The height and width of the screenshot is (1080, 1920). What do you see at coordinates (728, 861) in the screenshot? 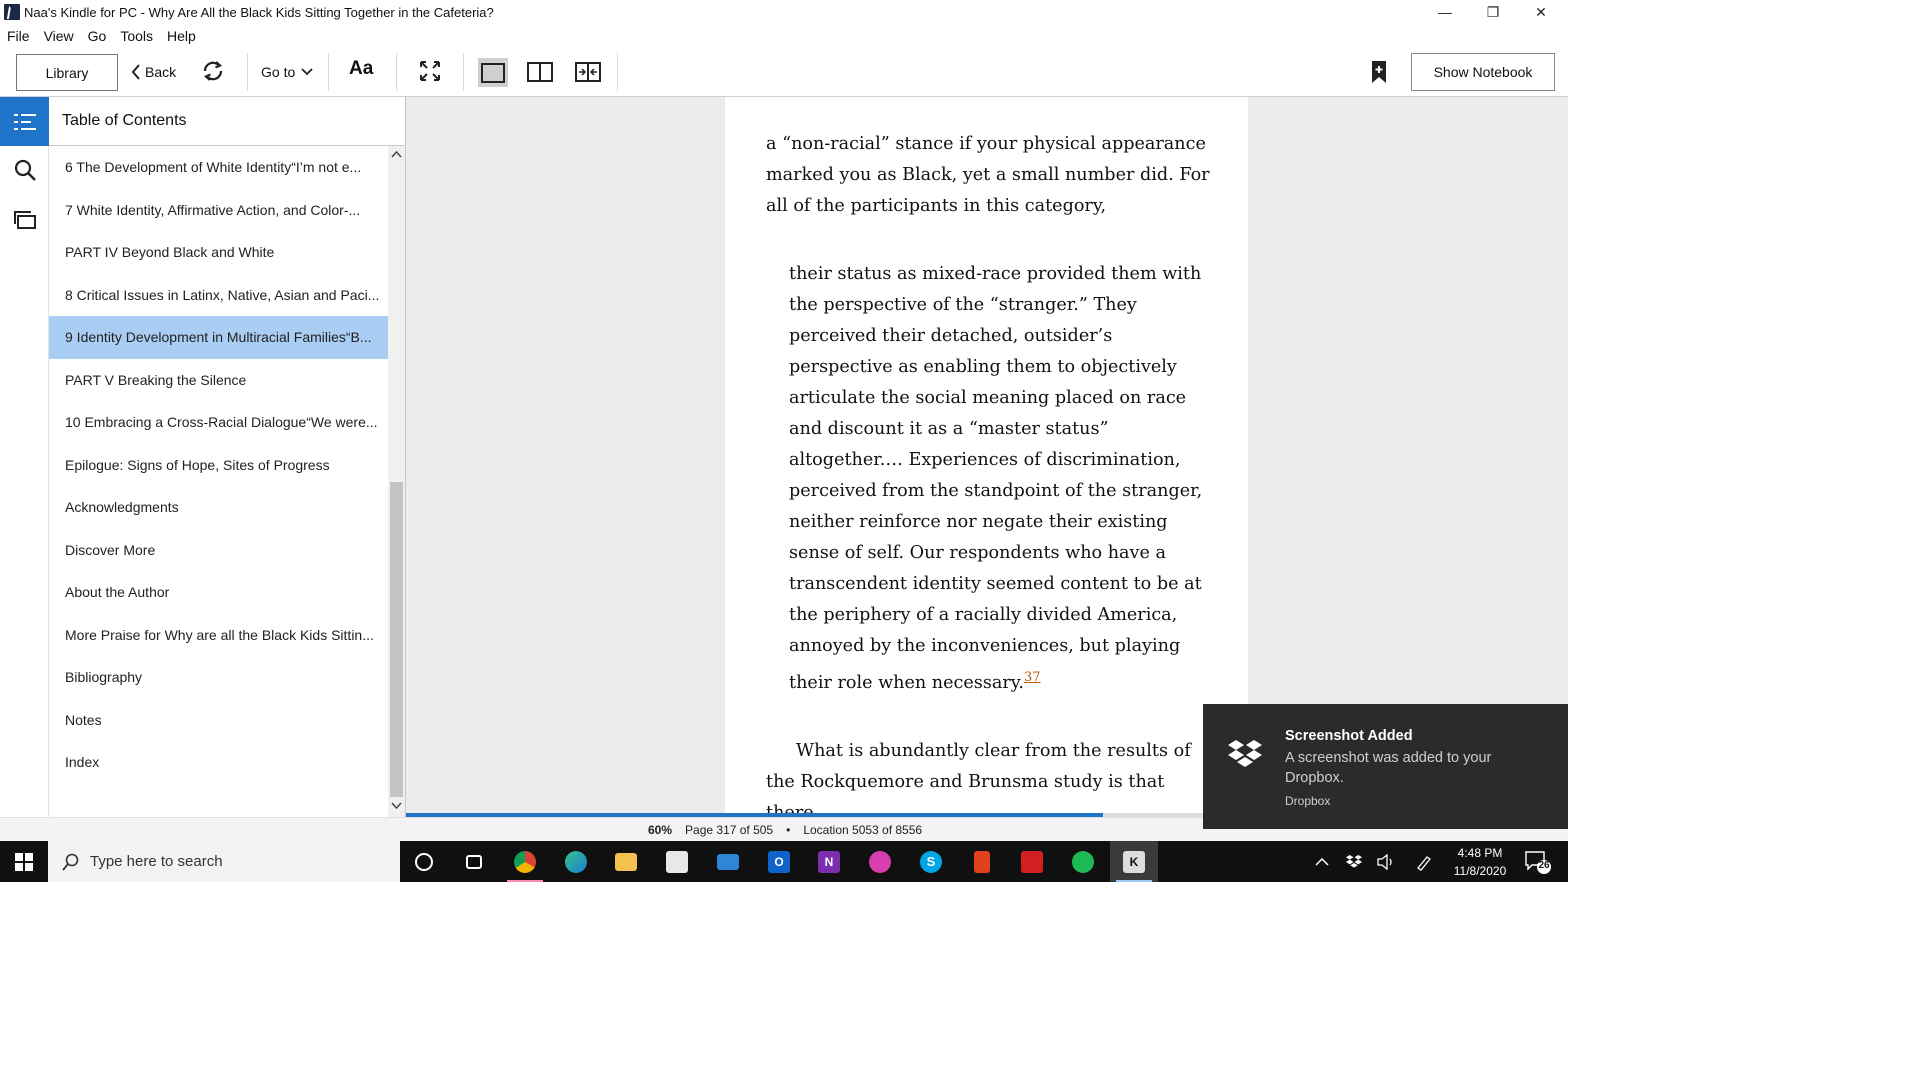
I see `mail-icon` at bounding box center [728, 861].